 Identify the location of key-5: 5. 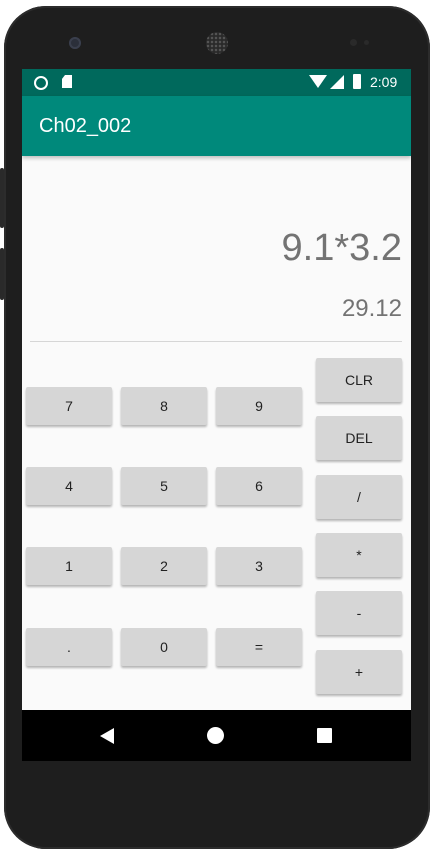
(164, 486).